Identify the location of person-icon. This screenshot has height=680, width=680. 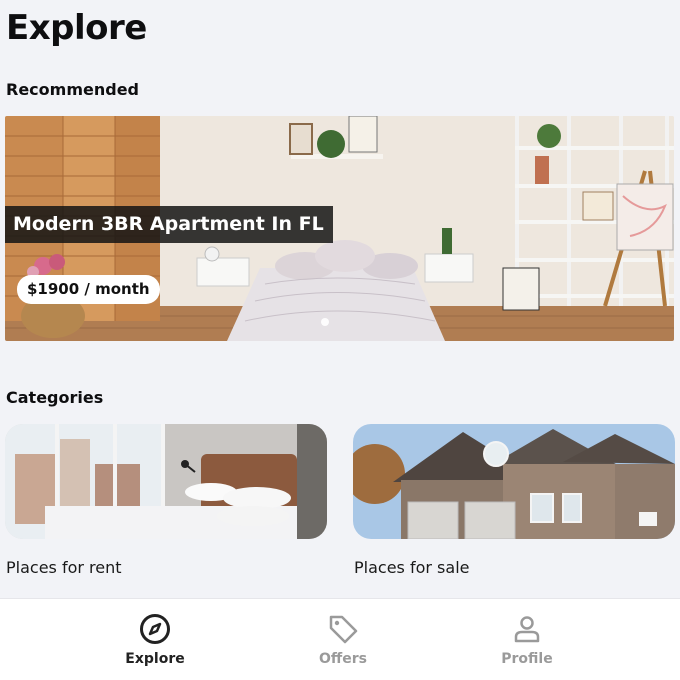
(527, 629).